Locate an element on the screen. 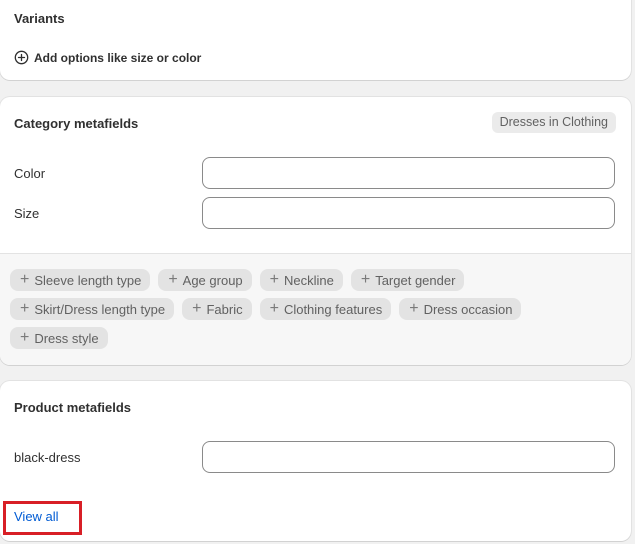  color-input is located at coordinates (408, 173).